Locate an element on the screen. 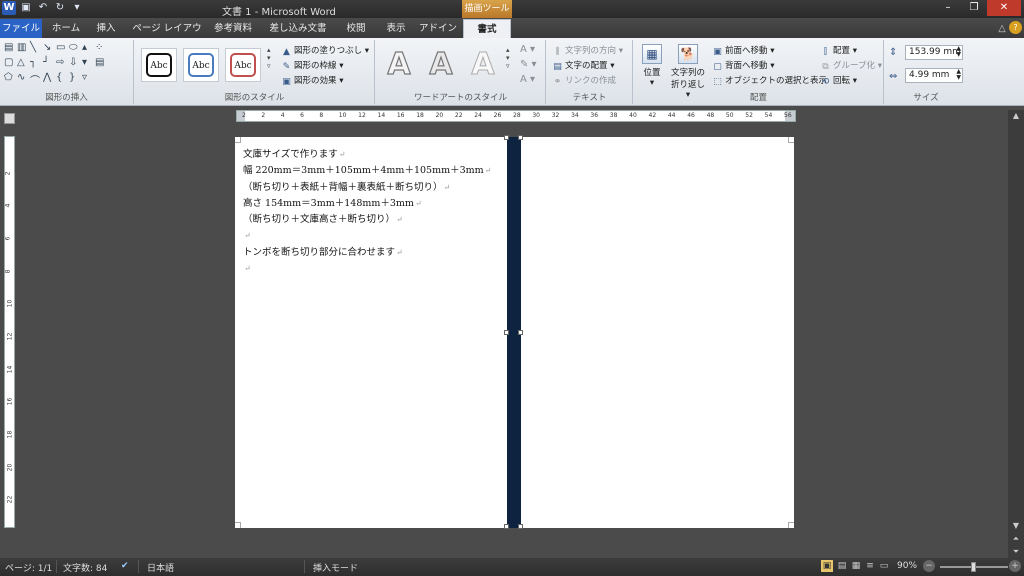  zoom-level: 90% is located at coordinates (907, 566).